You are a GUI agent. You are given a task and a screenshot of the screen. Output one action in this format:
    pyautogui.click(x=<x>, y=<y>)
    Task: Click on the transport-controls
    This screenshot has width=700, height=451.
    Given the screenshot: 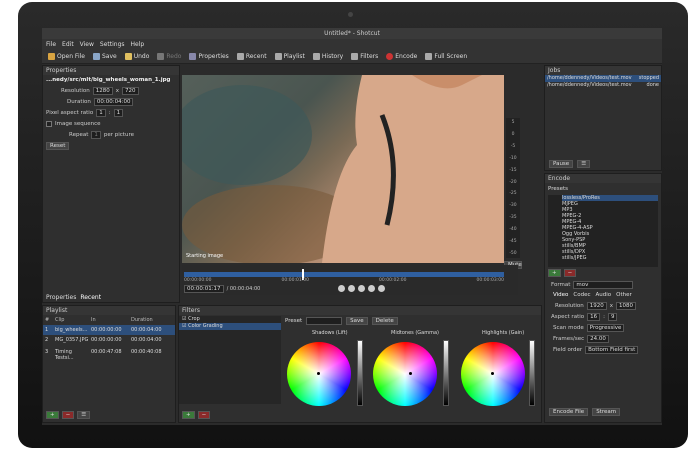 What is the action you would take?
    pyautogui.click(x=361, y=288)
    